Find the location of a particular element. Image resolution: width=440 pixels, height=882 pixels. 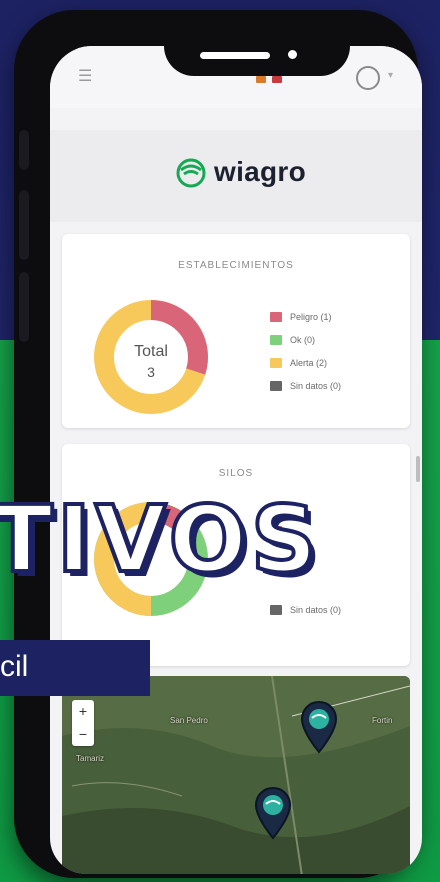

headline-overlay-text: TIVOS is located at coordinates (161, 539).